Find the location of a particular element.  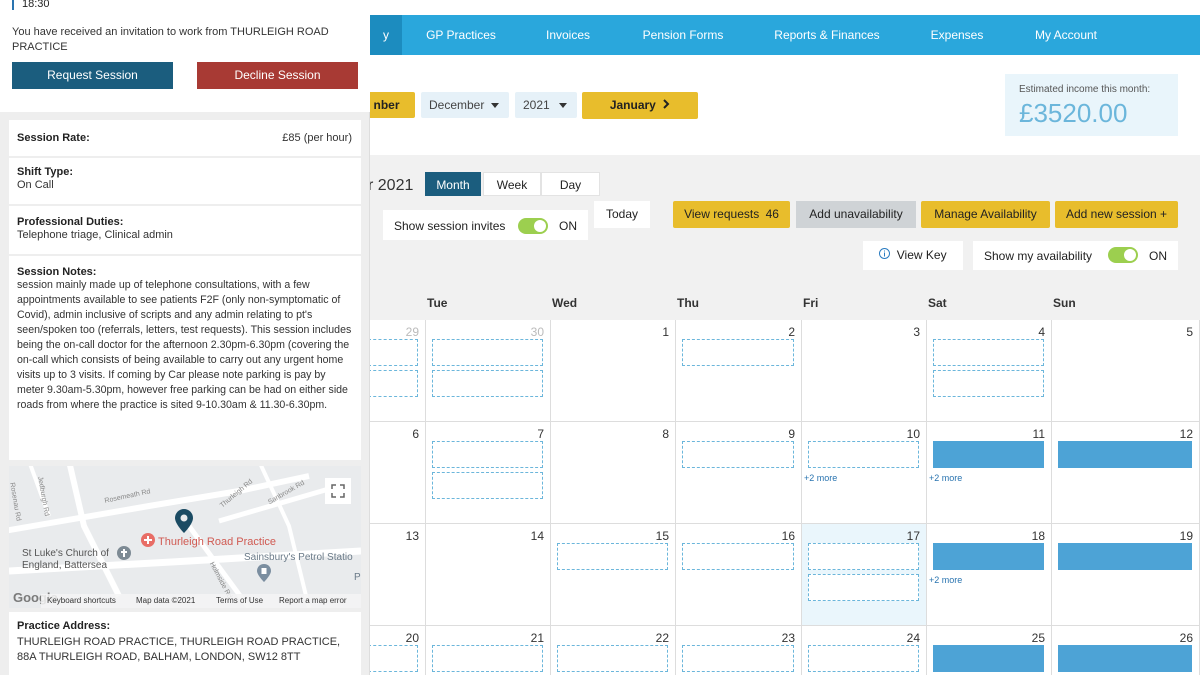

day-cell: 17 is located at coordinates (864, 575).